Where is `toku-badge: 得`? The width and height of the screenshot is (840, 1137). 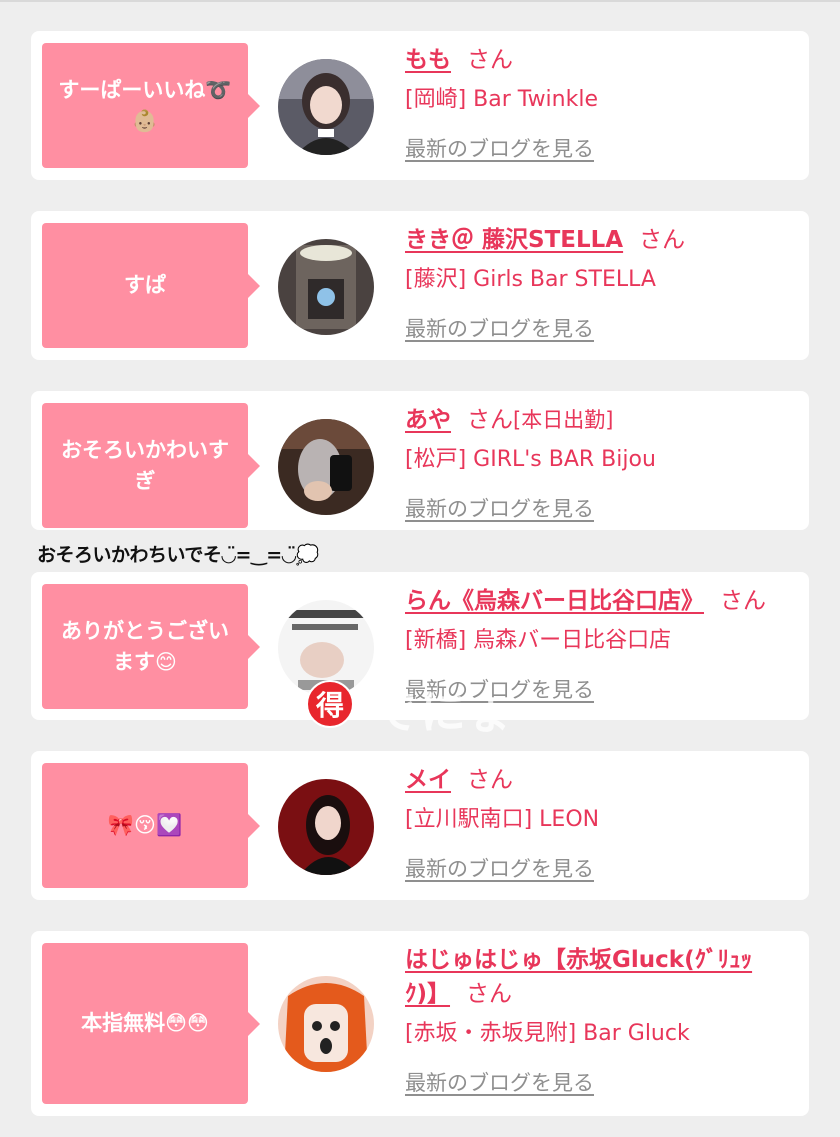
toku-badge: 得 is located at coordinates (330, 704).